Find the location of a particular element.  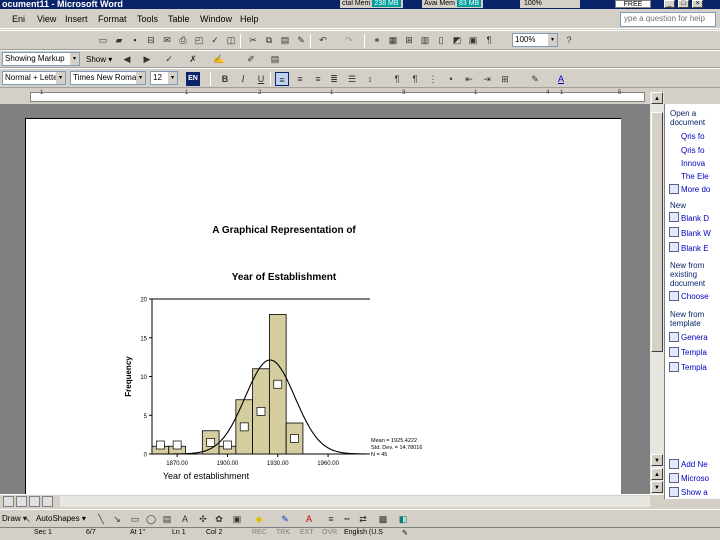

select-objects-icon: ↖ is located at coordinates (27, 519).